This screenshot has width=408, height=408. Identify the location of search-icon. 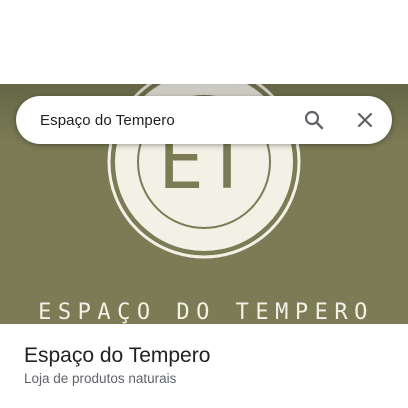
(314, 120).